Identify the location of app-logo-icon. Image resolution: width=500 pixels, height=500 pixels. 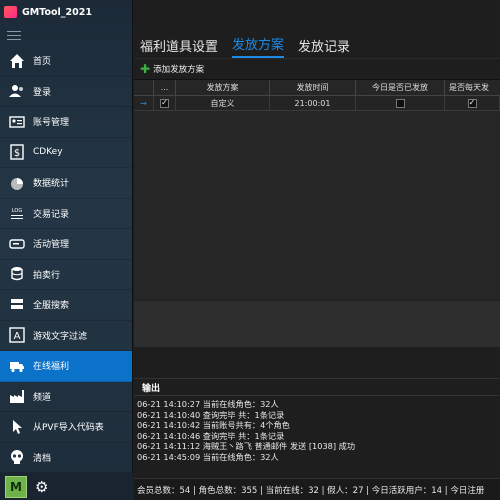
(10, 12).